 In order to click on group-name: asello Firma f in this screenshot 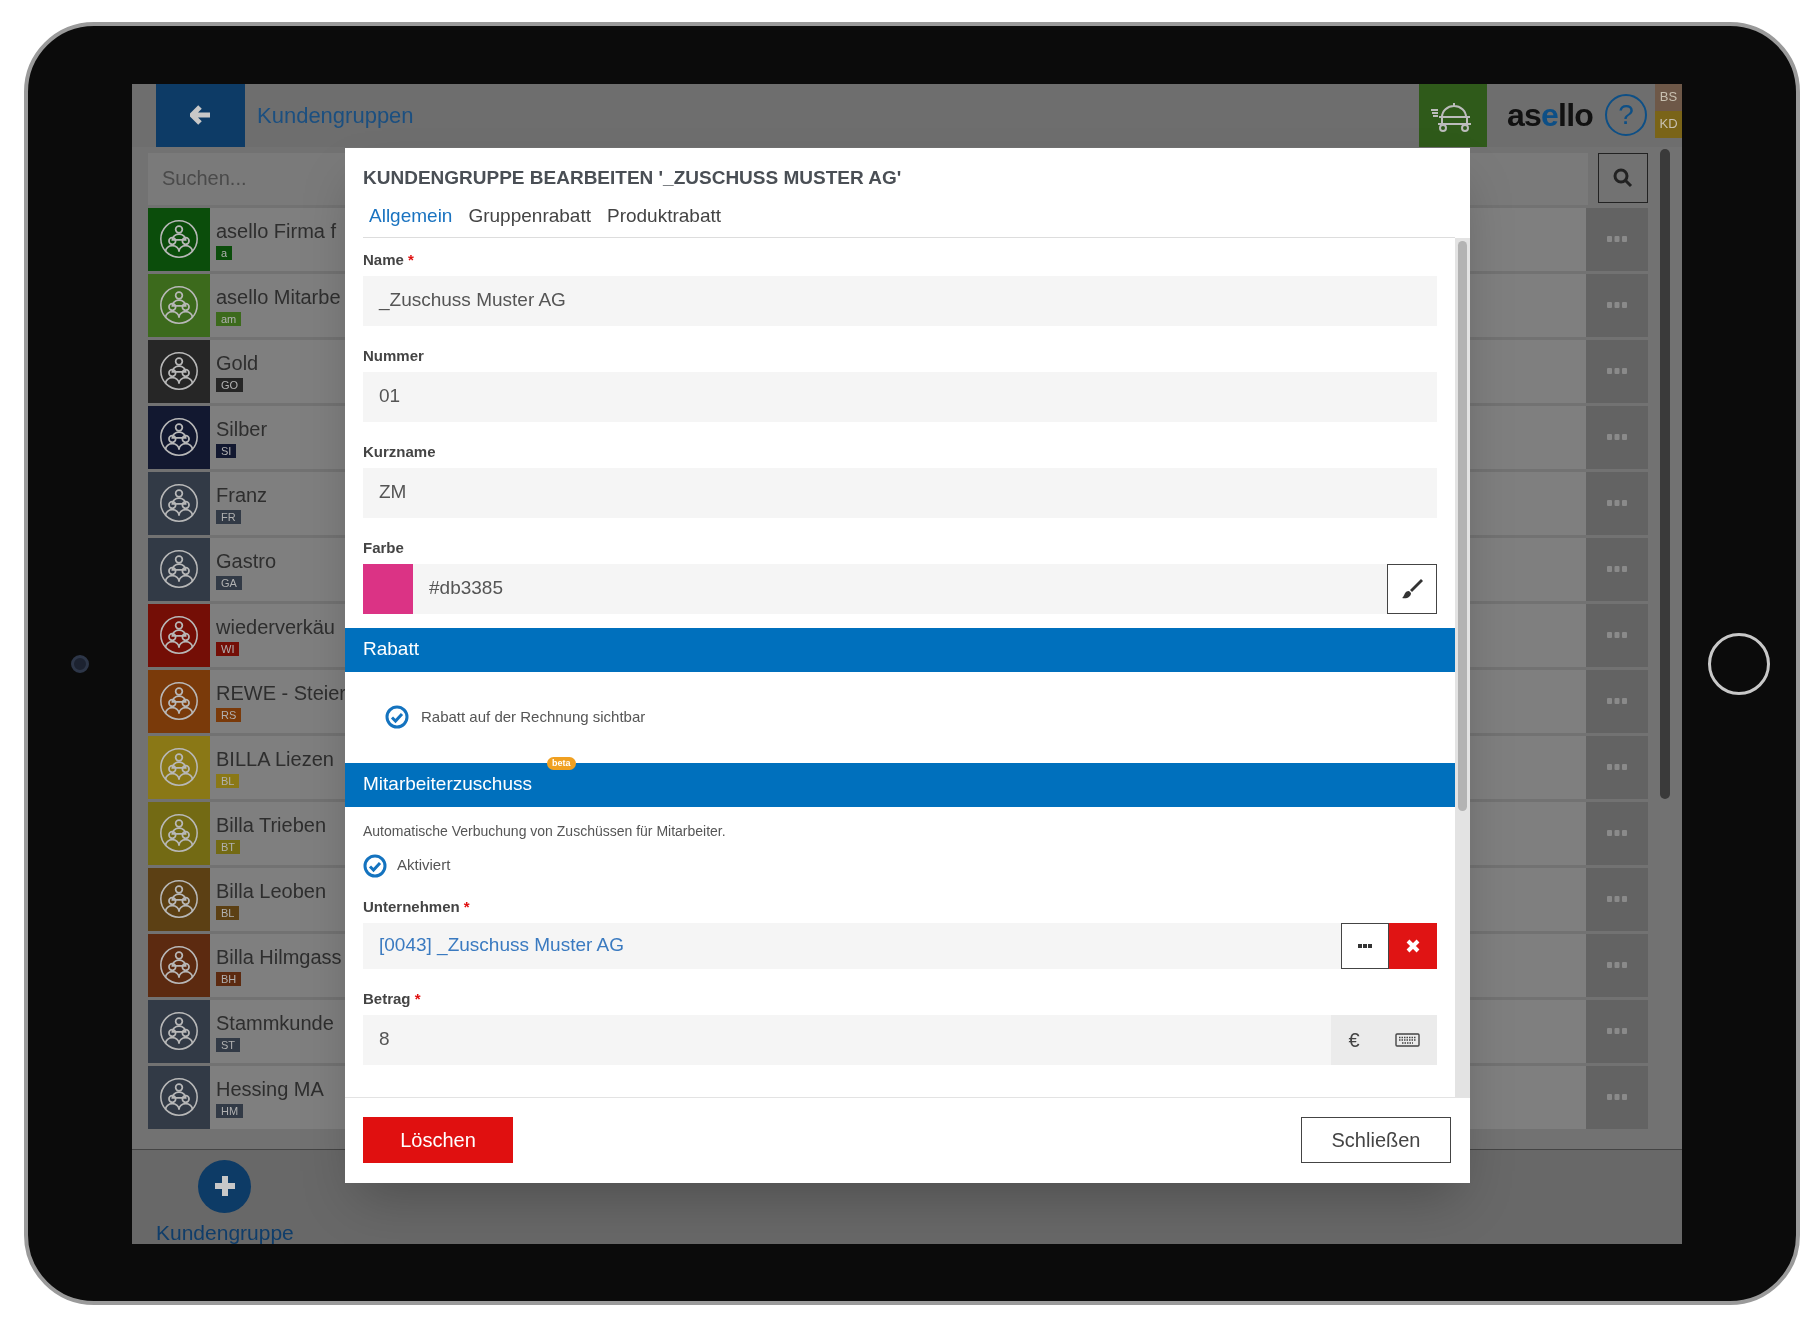, I will do `click(276, 230)`.